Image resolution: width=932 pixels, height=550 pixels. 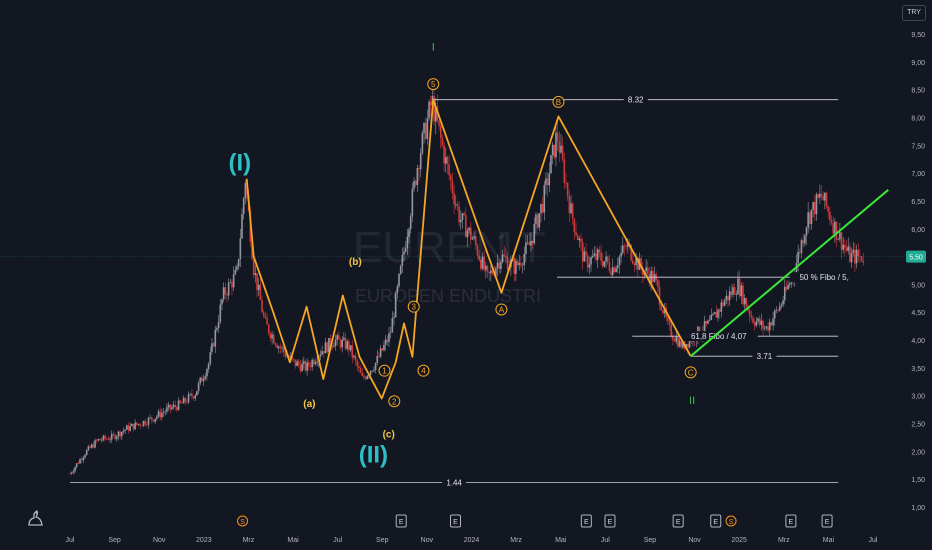 I want to click on currency-badge: TRY, so click(x=914, y=13).